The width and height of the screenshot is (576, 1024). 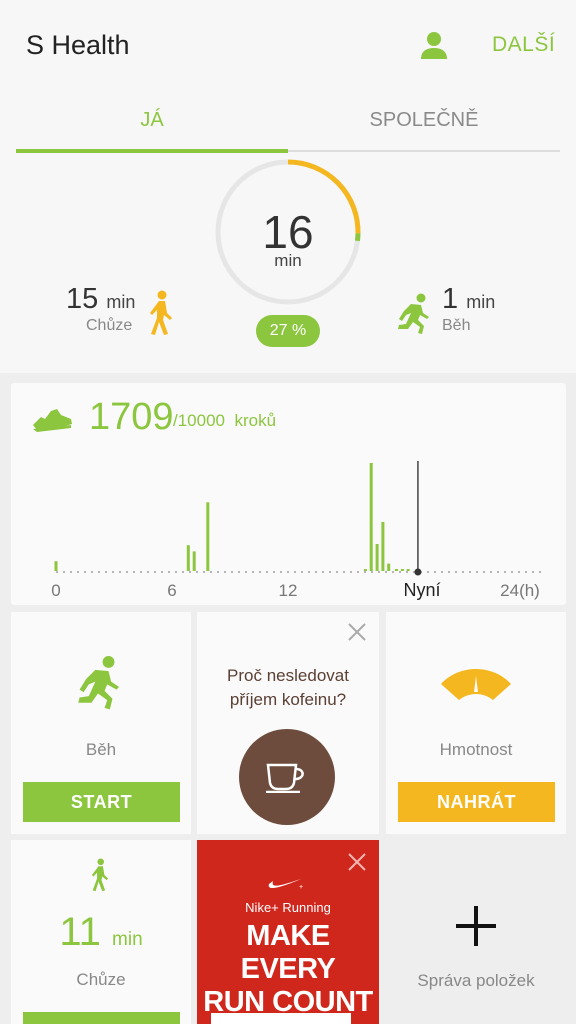 I want to click on manage-items-label: Správa položek, so click(x=476, y=980).